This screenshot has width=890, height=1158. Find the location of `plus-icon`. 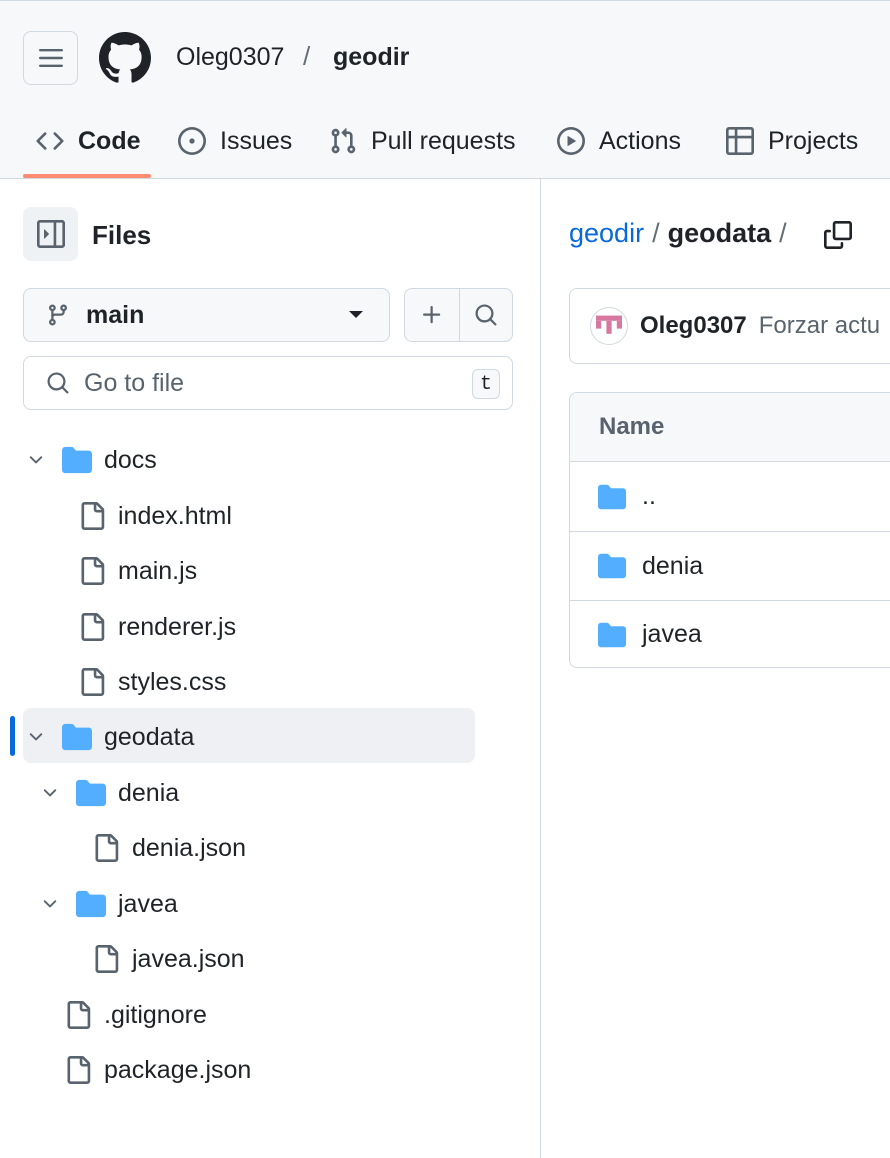

plus-icon is located at coordinates (431, 315).